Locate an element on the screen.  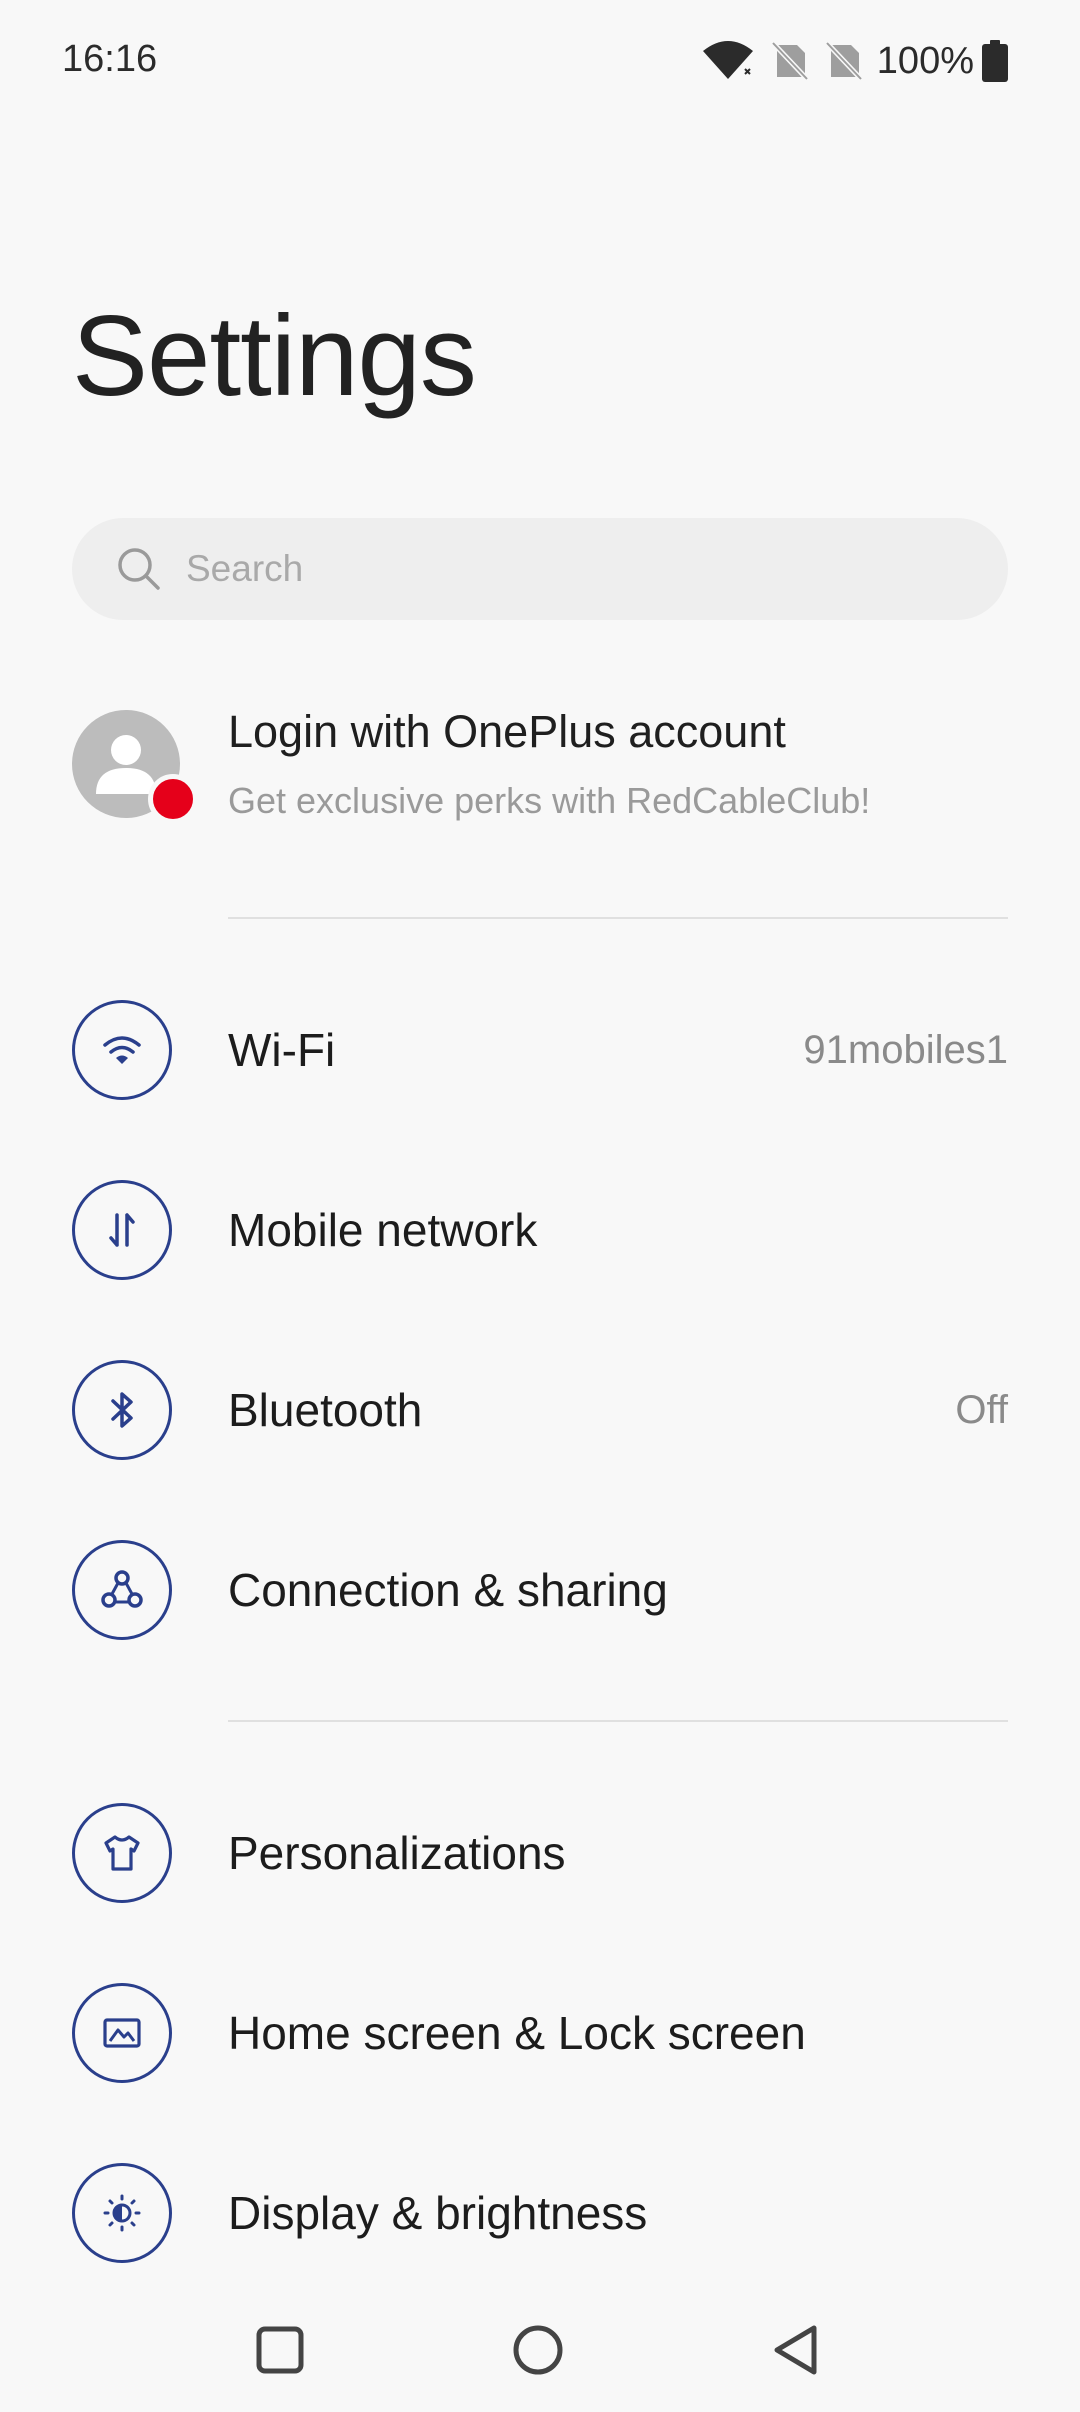
settings-item-home-lock-screen: Home screen & Lock screen is located at coordinates (540, 2033).